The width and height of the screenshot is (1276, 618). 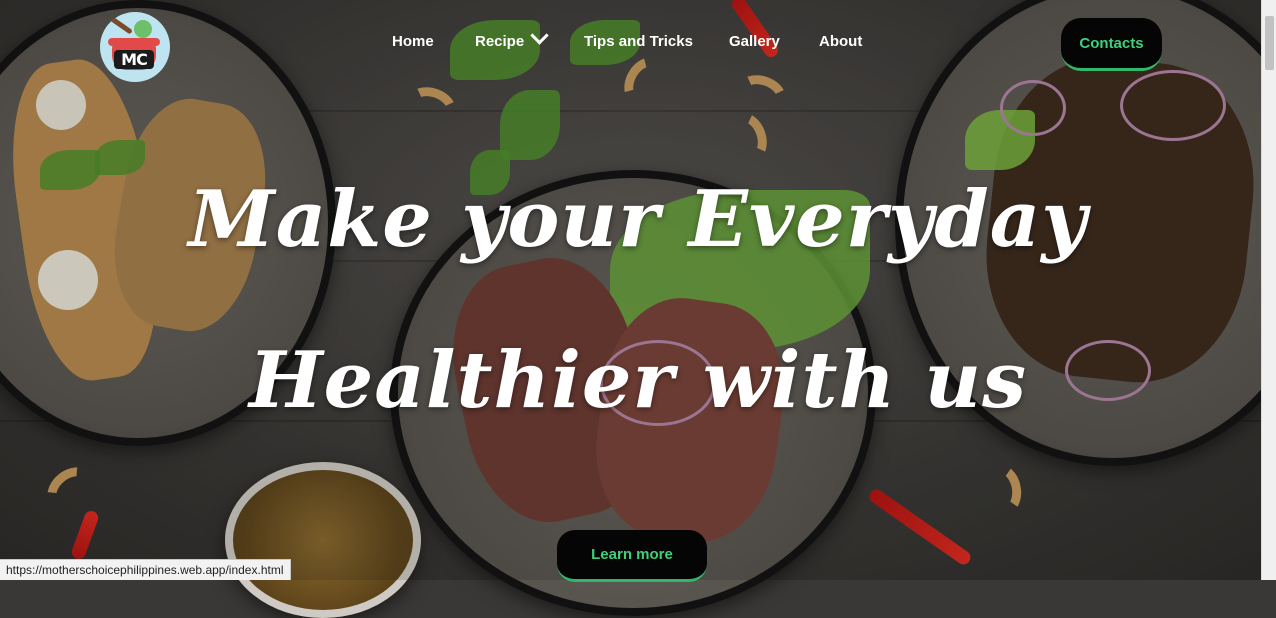 I want to click on hero-heading-line2: Healthier with us, so click(x=638, y=380).